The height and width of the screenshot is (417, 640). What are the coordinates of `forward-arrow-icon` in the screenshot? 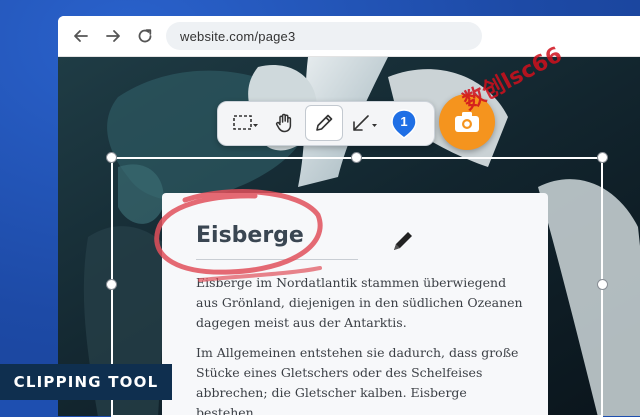 It's located at (113, 36).